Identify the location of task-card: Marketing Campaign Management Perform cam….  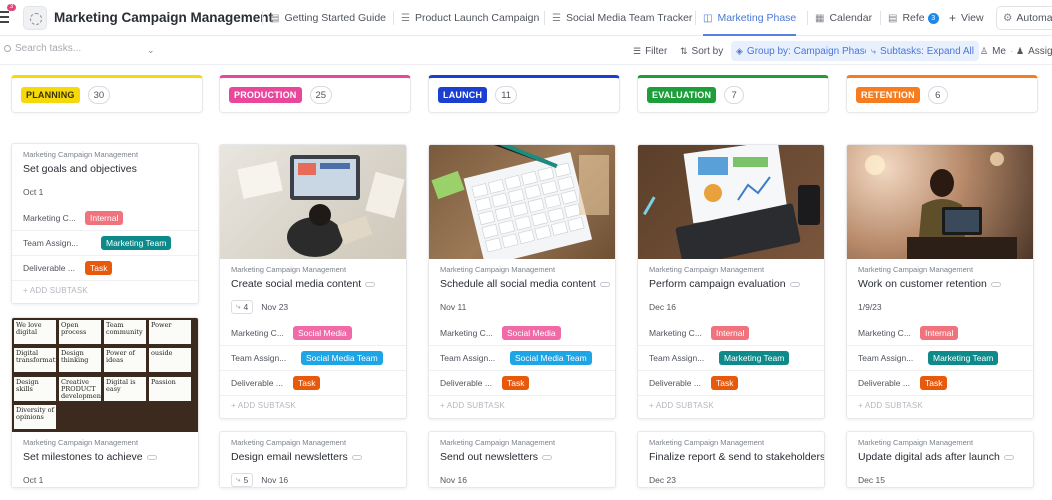
(731, 281).